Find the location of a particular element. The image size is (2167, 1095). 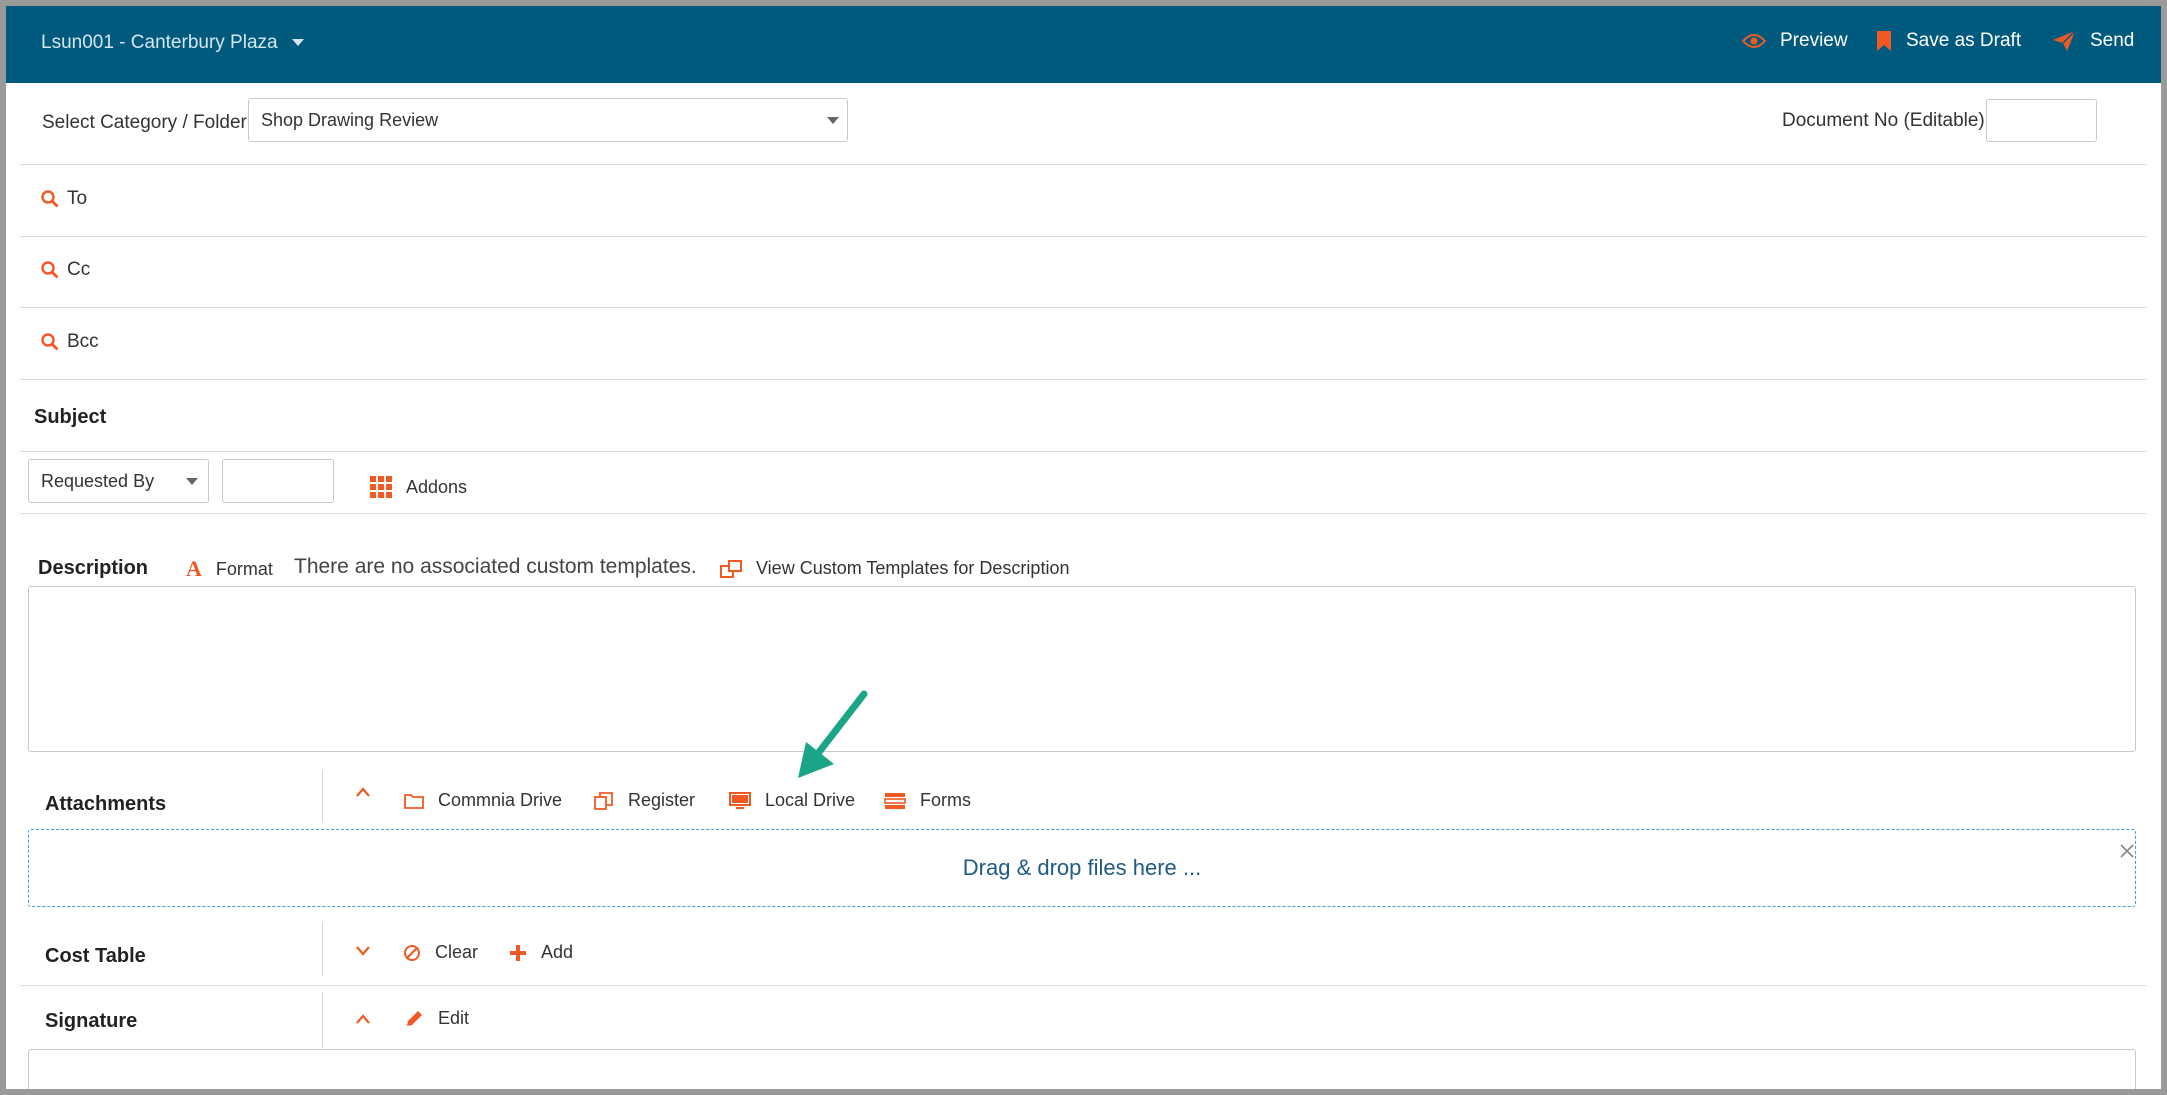

document-no-label: Document No (Editable): is located at coordinates (1886, 120).